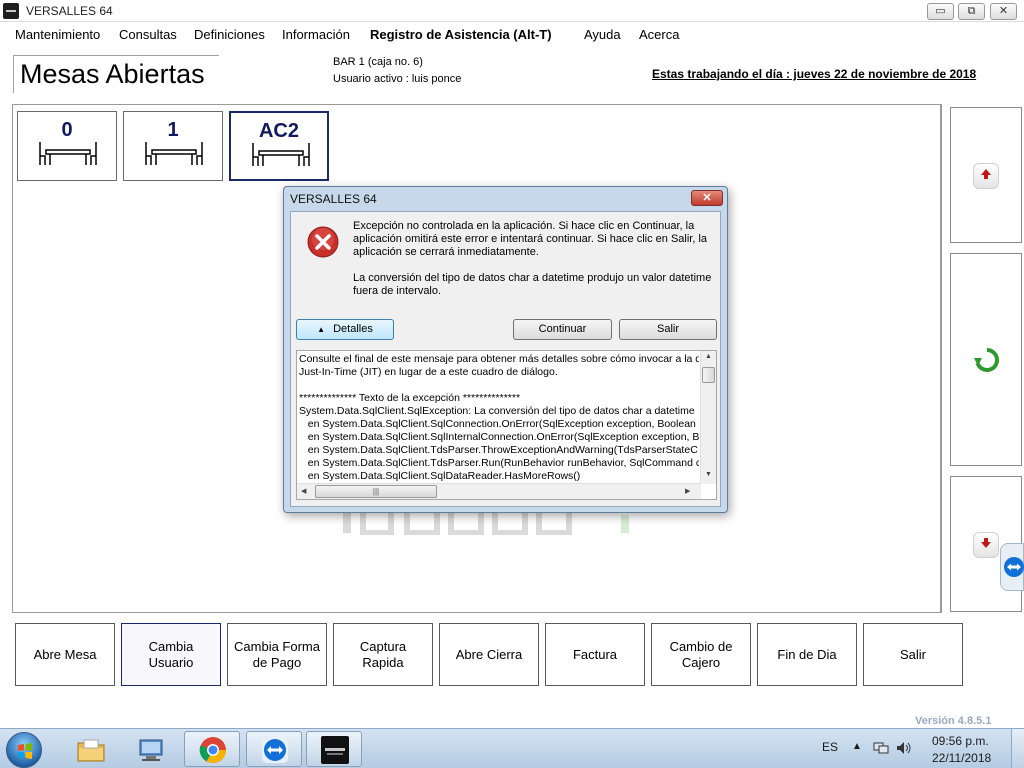 The height and width of the screenshot is (768, 1024). What do you see at coordinates (602, 34) in the screenshot?
I see `menu-ayuda: Ayuda` at bounding box center [602, 34].